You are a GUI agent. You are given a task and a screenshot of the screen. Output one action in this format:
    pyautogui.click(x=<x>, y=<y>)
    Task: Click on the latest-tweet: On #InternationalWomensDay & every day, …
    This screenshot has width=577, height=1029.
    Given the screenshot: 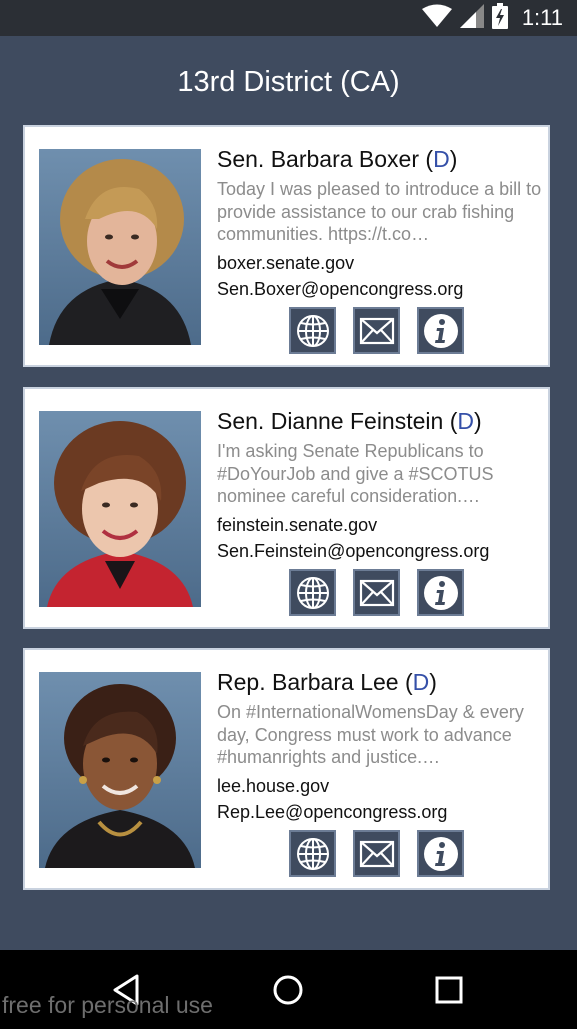 What is the action you would take?
    pyautogui.click(x=379, y=735)
    